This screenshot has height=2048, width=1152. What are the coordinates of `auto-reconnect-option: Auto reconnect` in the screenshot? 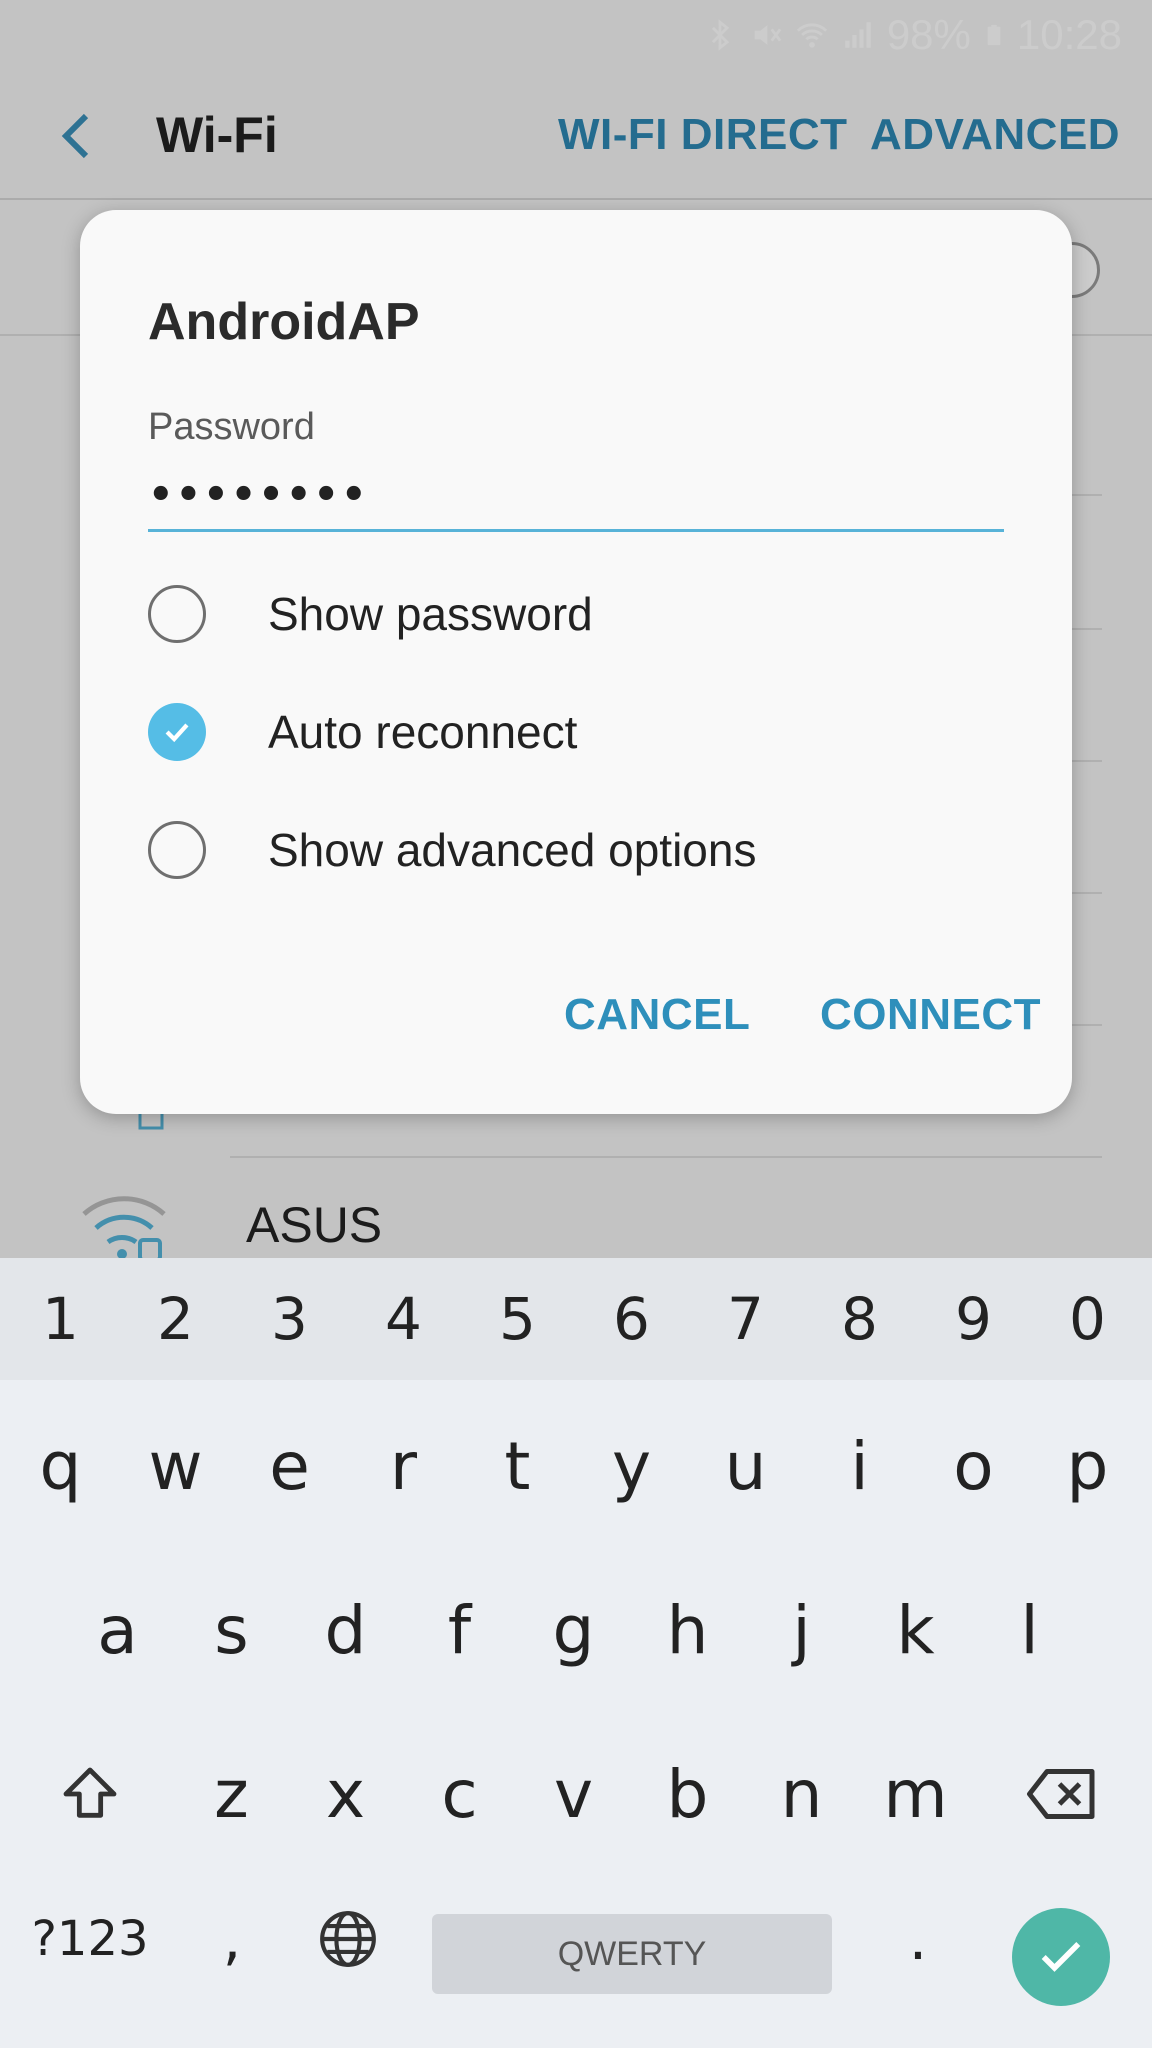 It's located at (578, 732).